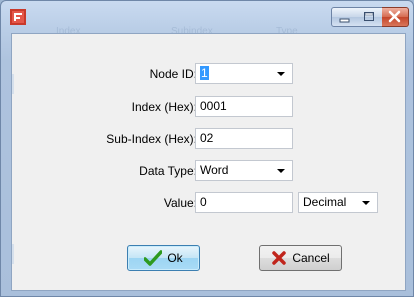 This screenshot has height=297, width=414. I want to click on minimize-icon, so click(344, 20).